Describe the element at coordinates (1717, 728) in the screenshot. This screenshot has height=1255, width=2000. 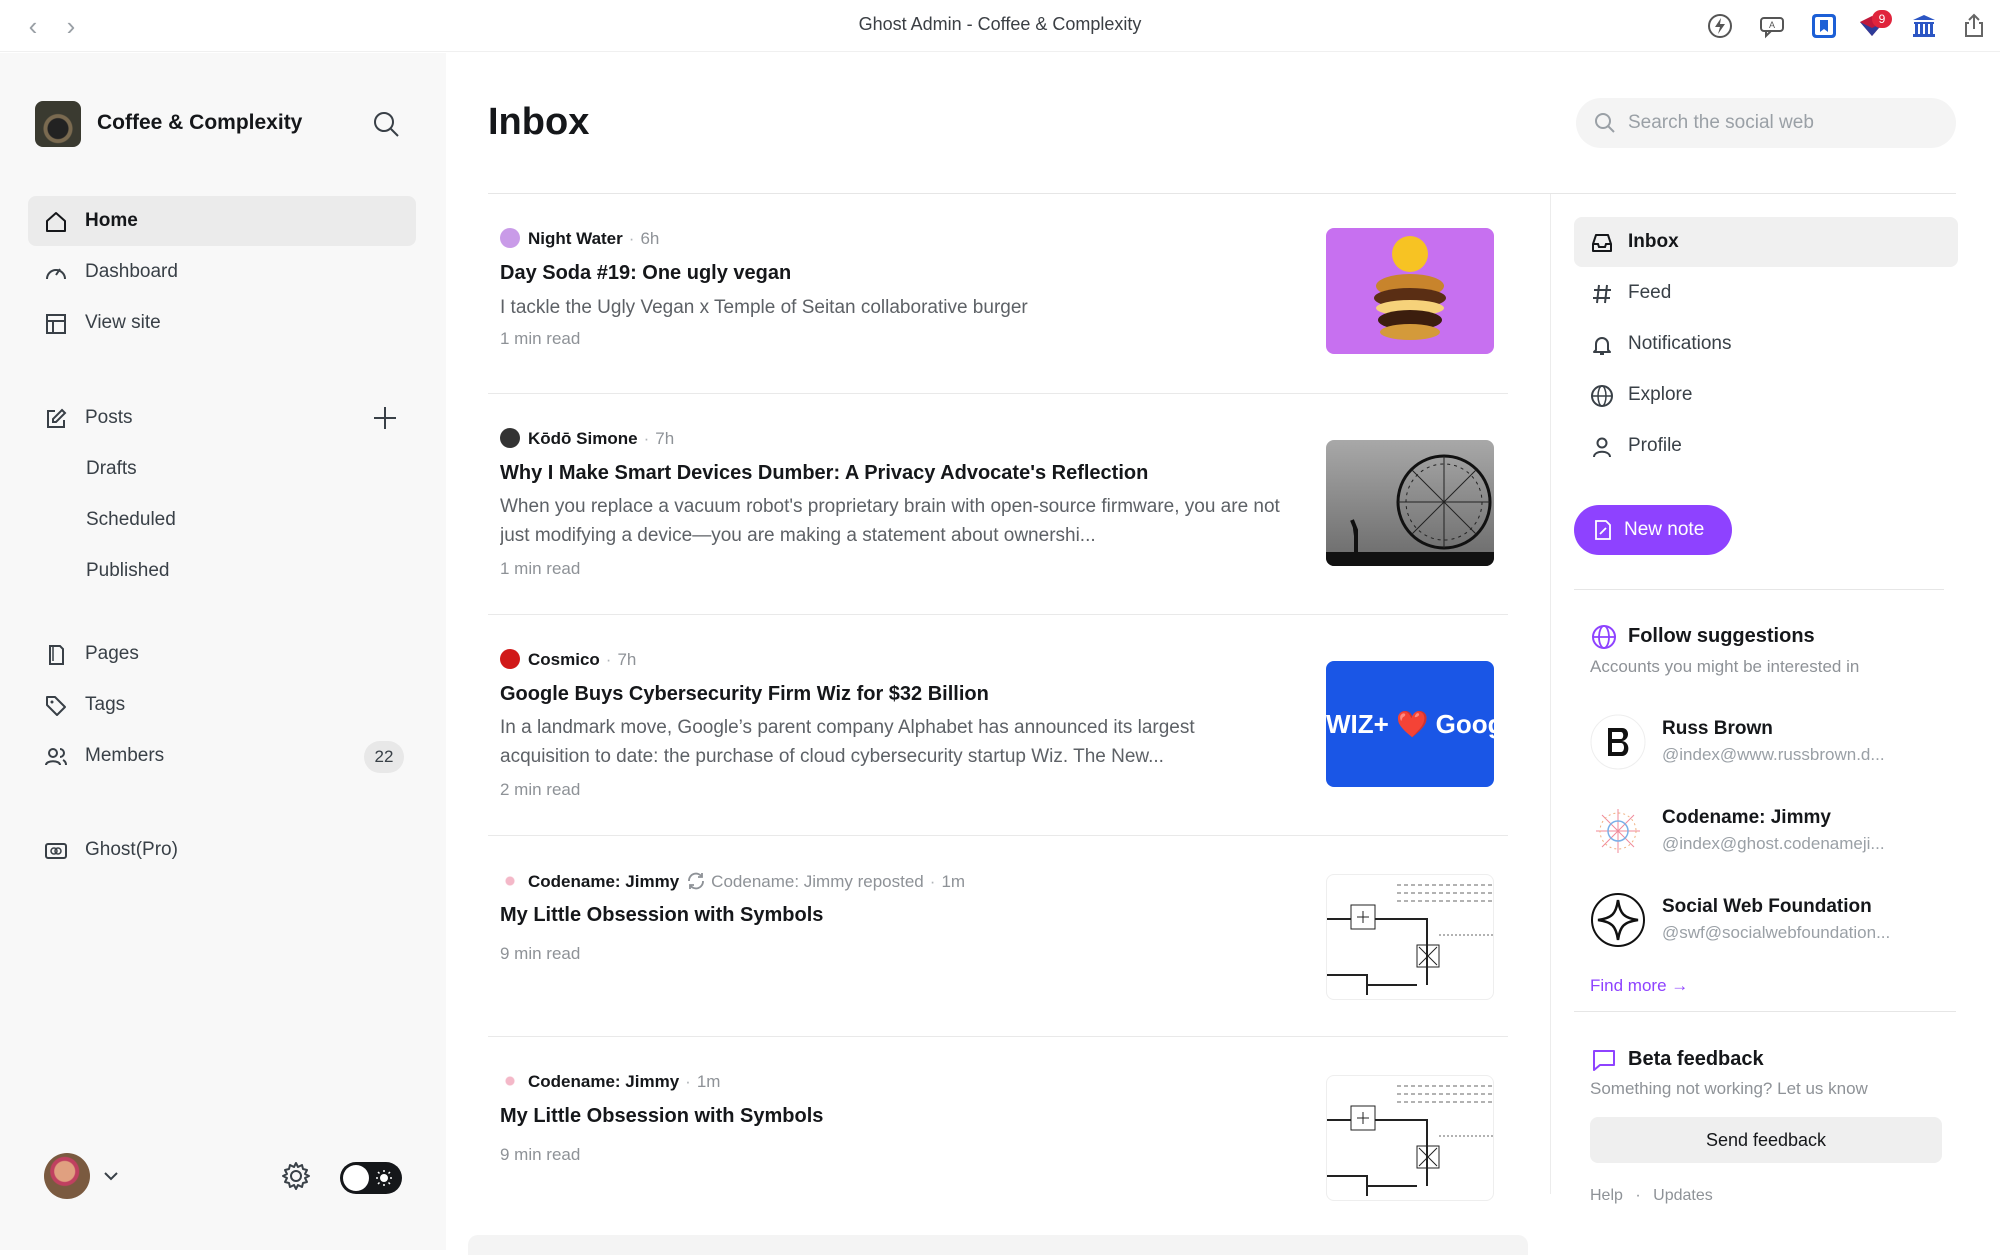
I see `suggestion-name: Russ Brown` at that location.